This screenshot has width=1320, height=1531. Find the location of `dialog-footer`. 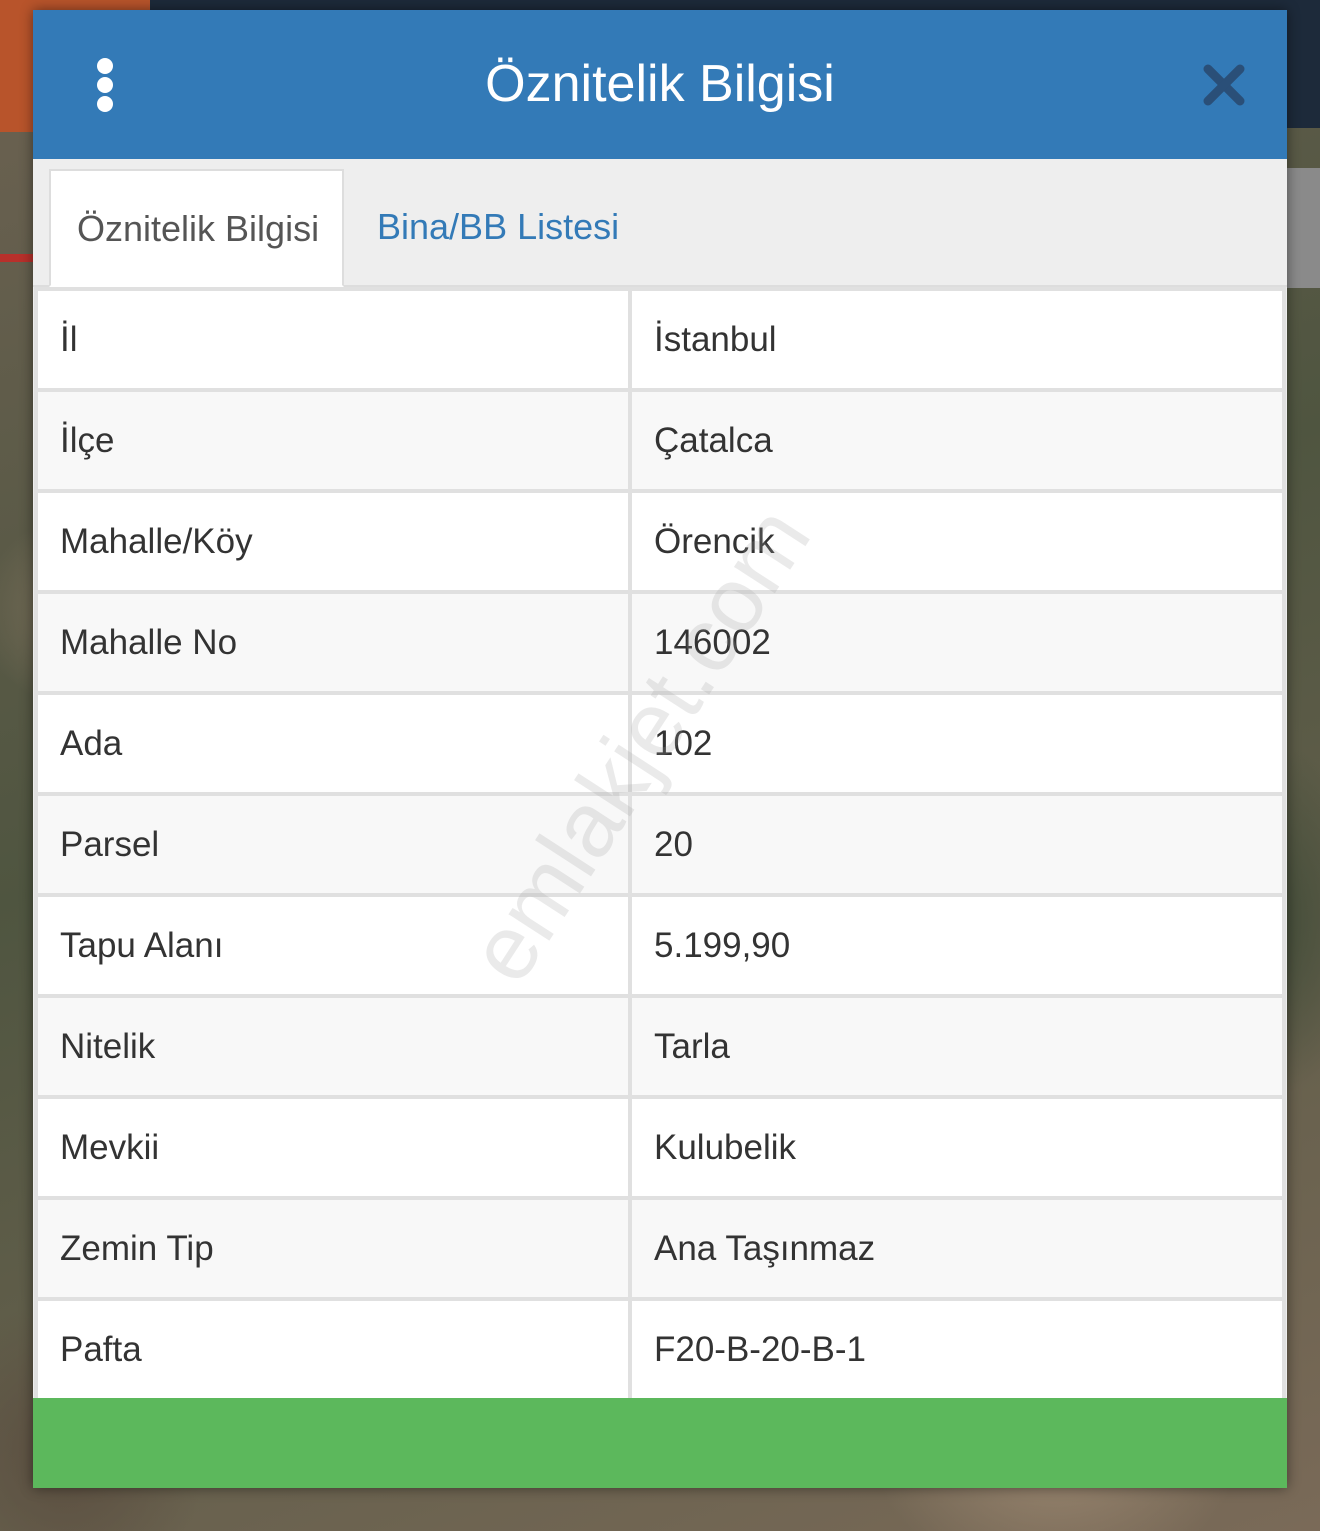

dialog-footer is located at coordinates (660, 1443).